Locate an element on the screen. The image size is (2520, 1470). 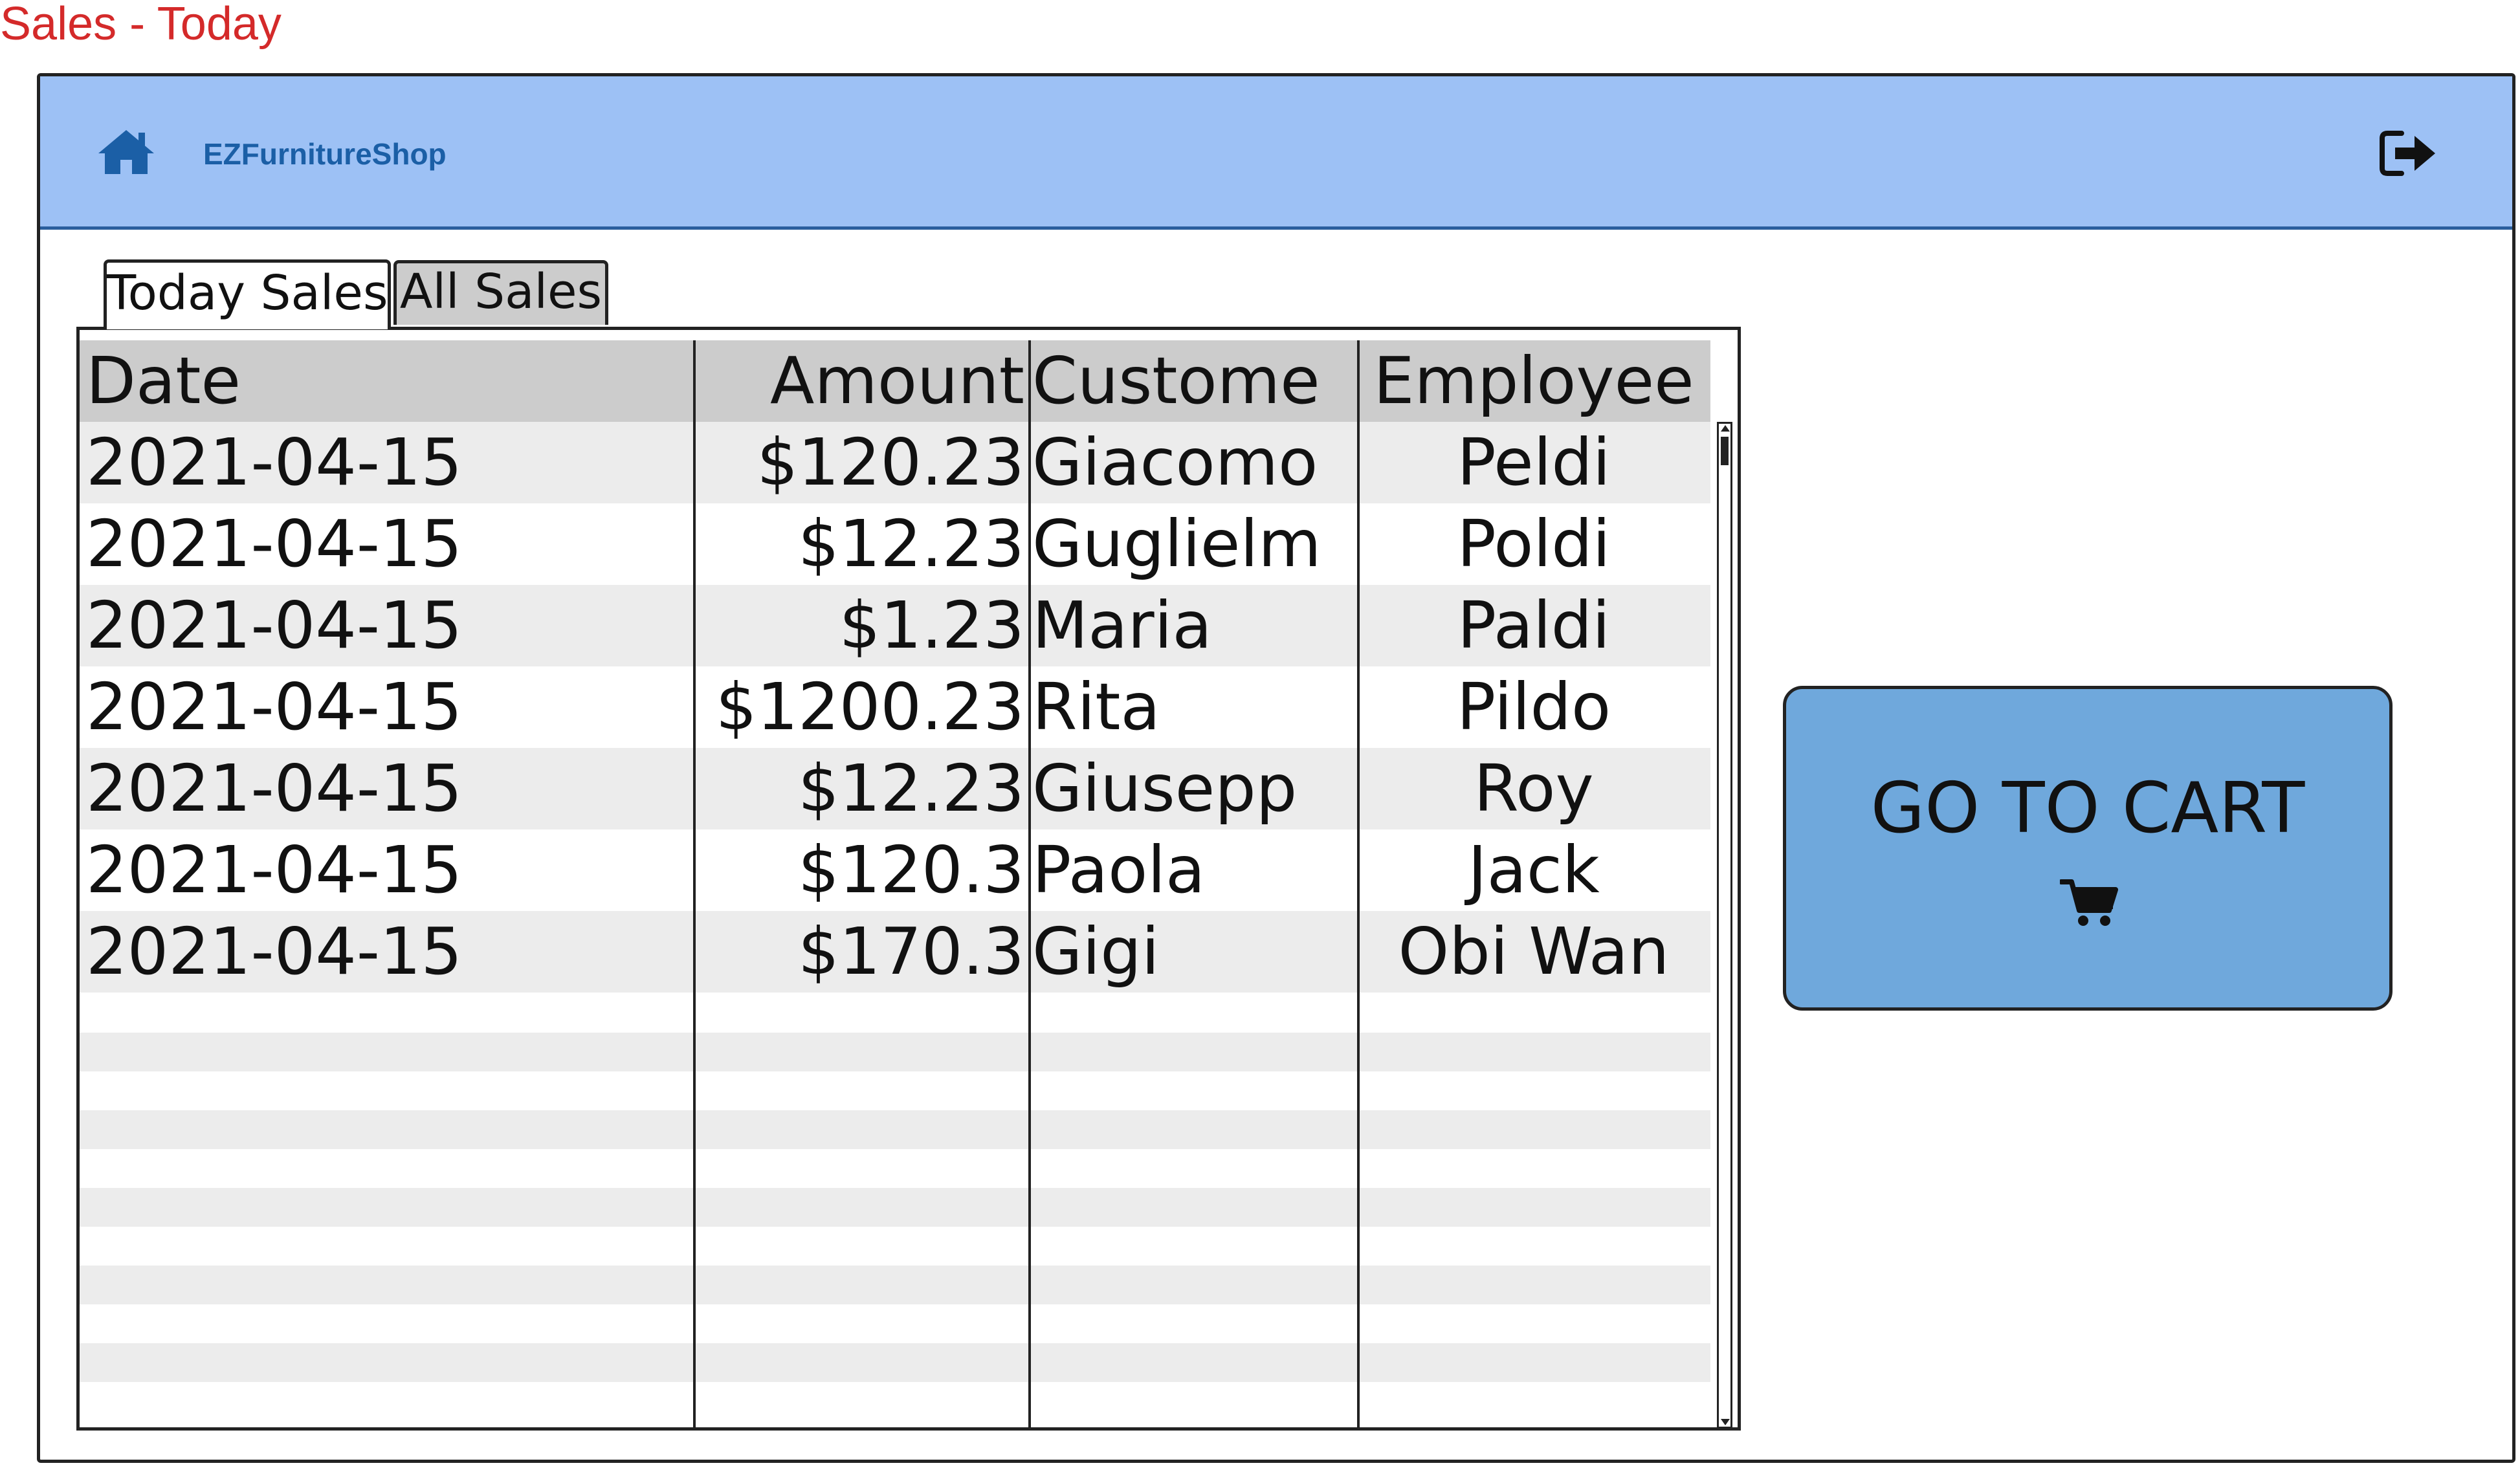
cell-employee: Obi Wan is located at coordinates (1534, 951).